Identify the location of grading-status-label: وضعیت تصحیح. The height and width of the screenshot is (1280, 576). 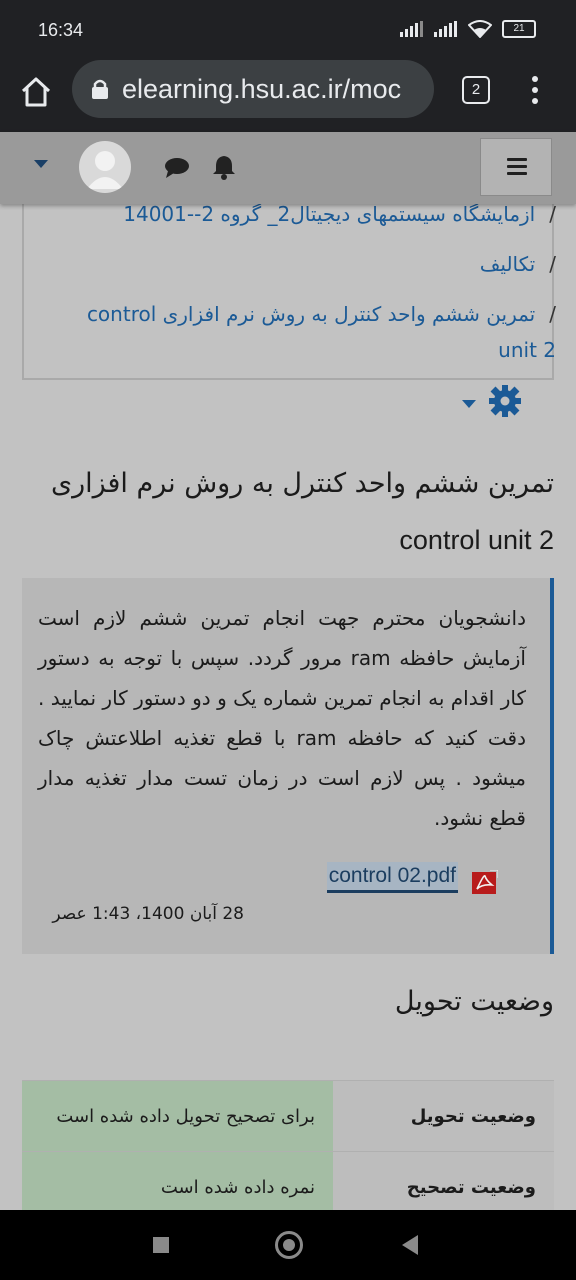
(443, 1180).